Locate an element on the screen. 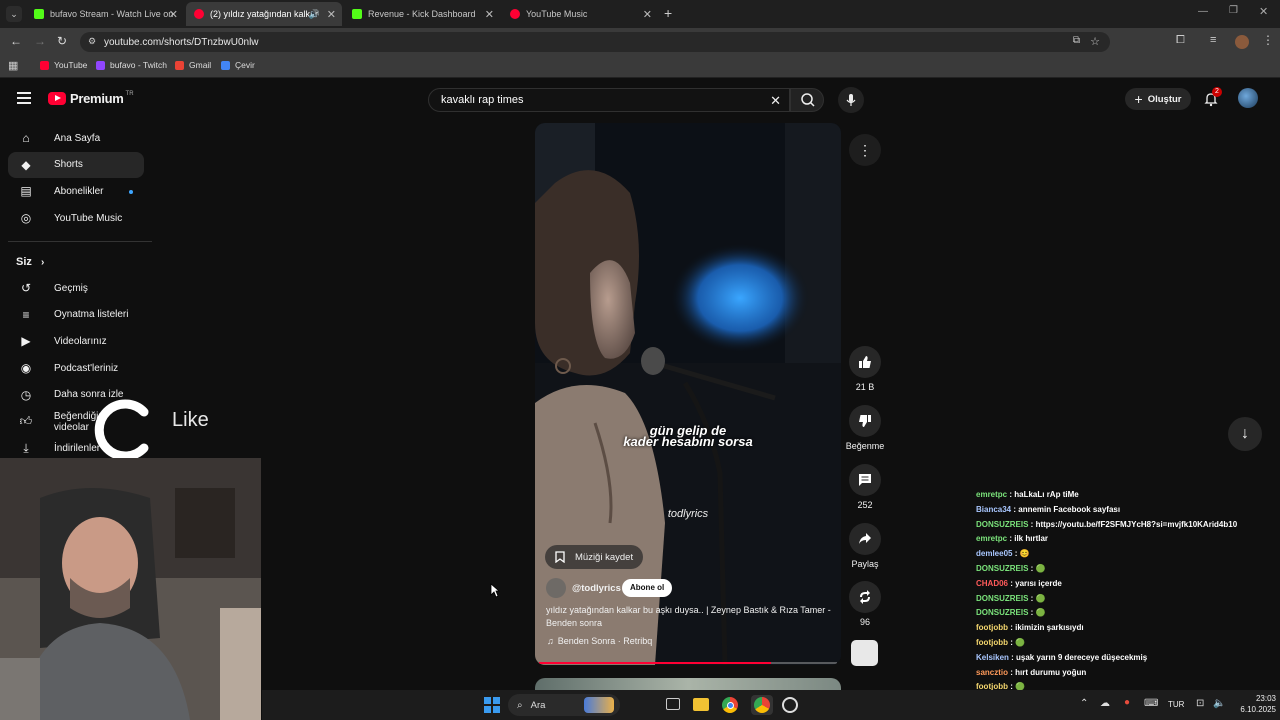 The height and width of the screenshot is (720, 1280). search-icon is located at coordinates (808, 100).